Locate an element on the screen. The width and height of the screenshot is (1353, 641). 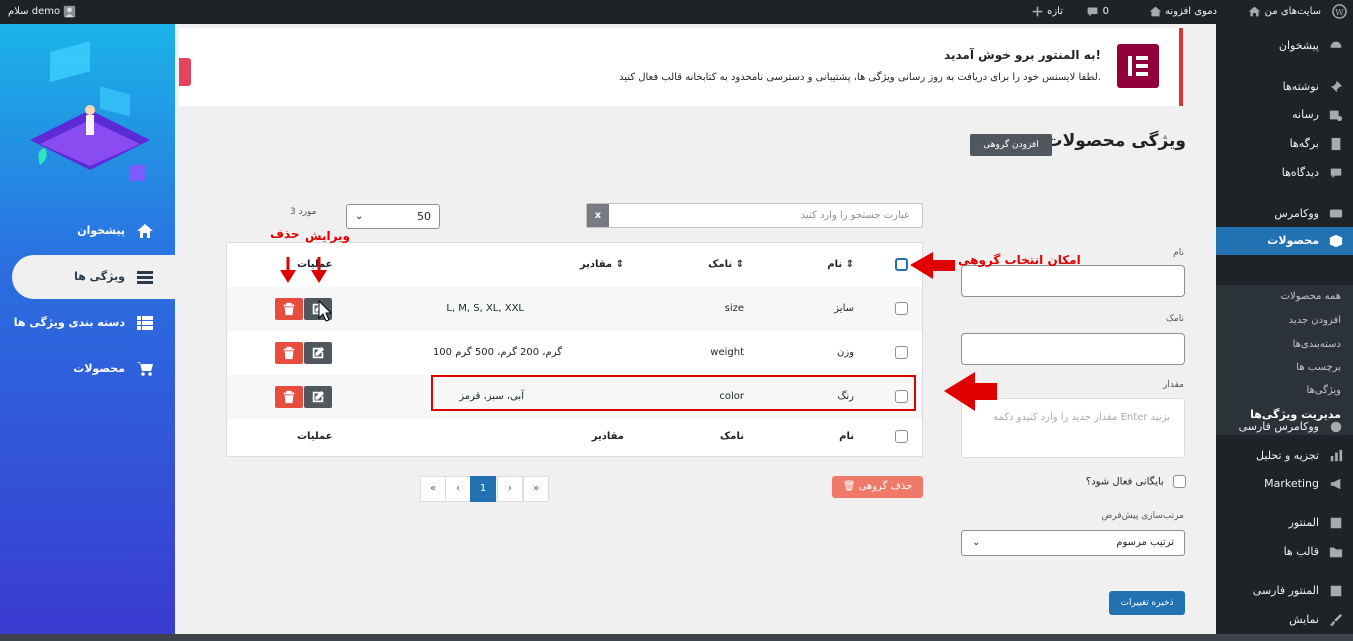
pager-current: 1 is located at coordinates (483, 489).